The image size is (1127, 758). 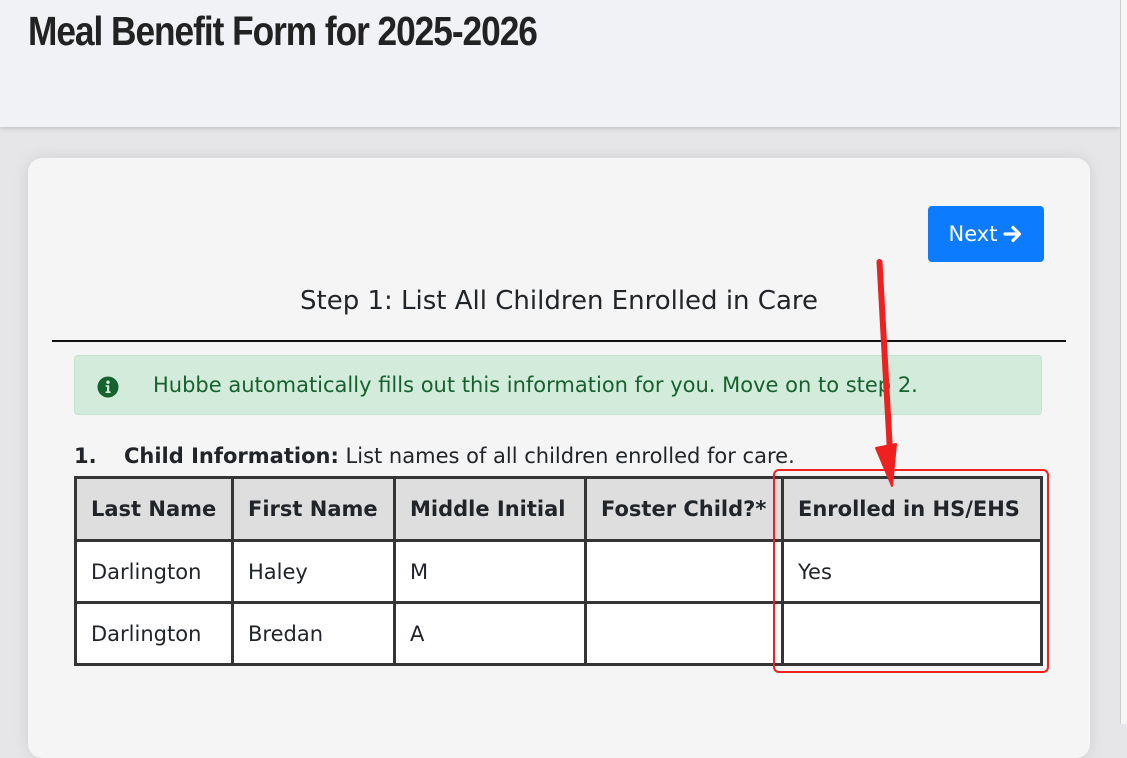 What do you see at coordinates (108, 389) in the screenshot?
I see `info-circle-icon` at bounding box center [108, 389].